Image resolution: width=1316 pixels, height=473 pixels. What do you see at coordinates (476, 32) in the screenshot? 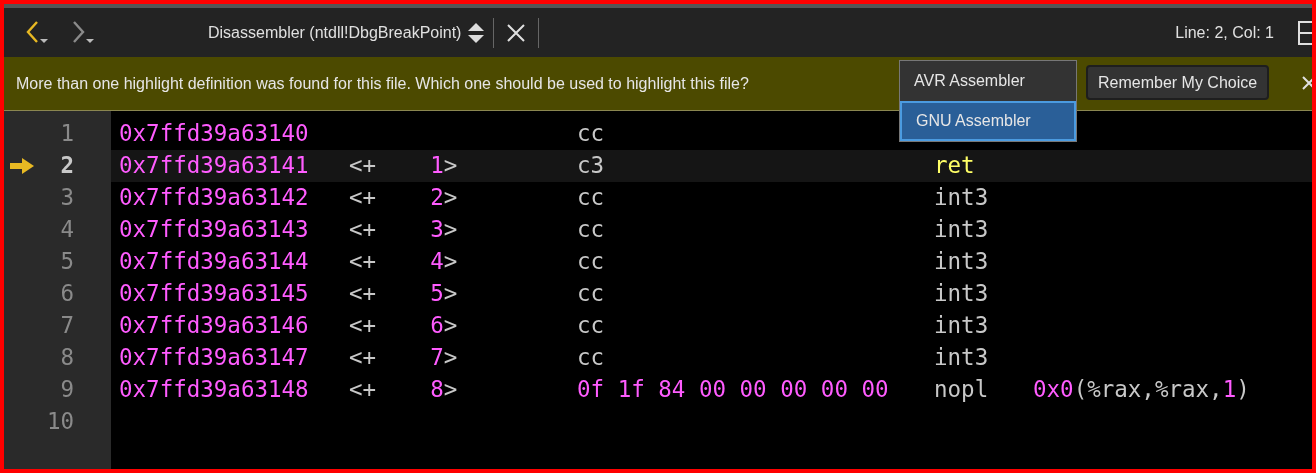
I see `sort-icon` at bounding box center [476, 32].